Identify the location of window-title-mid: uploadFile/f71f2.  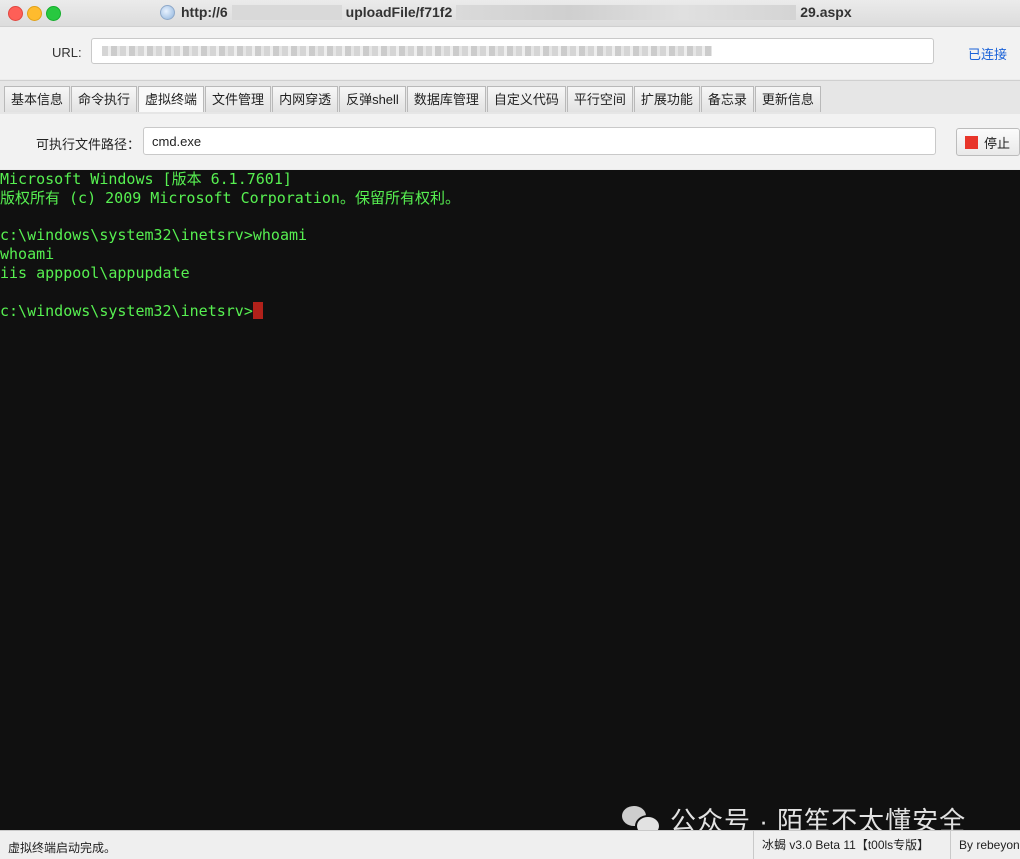
(399, 12).